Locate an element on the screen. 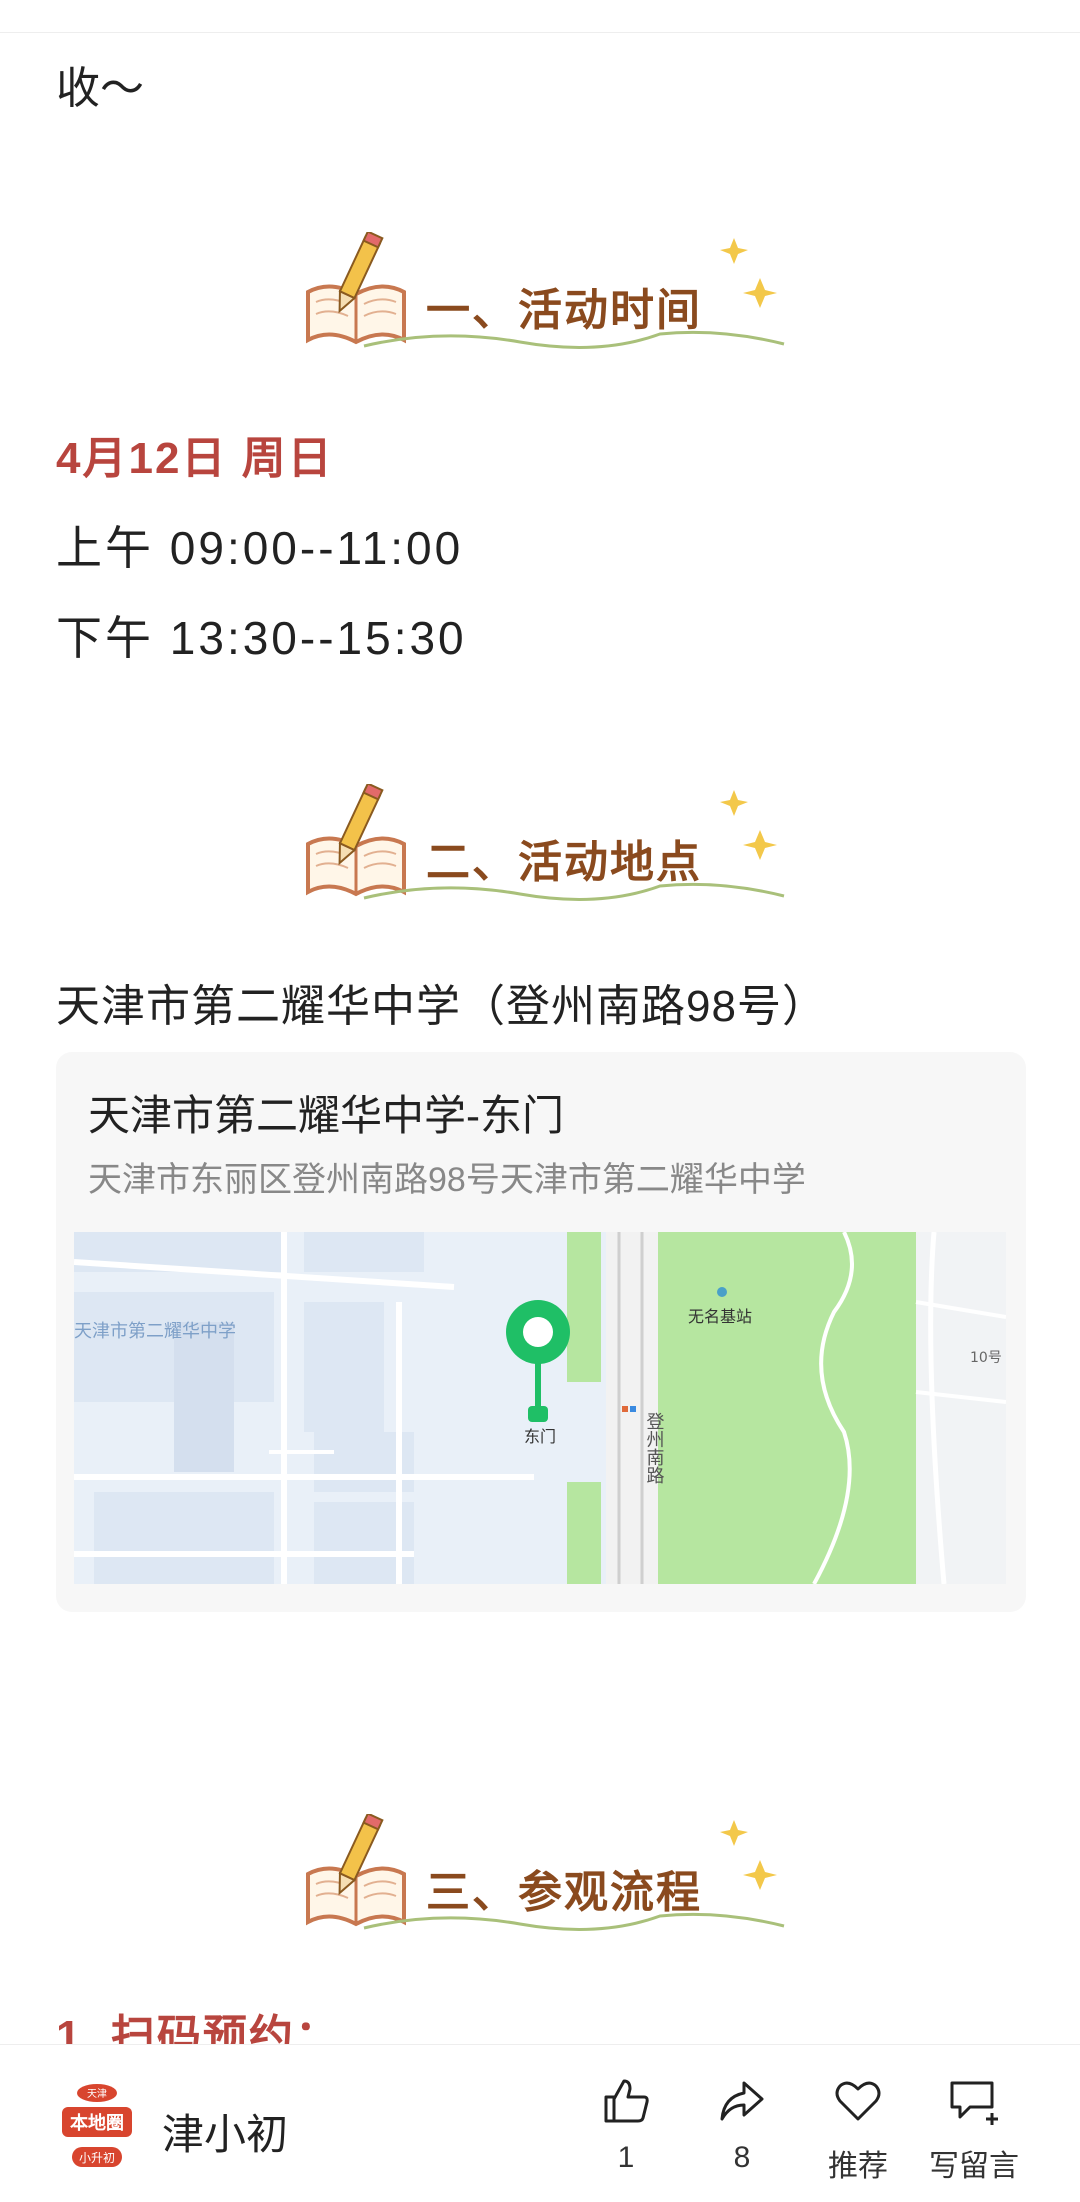  recommend-button: 推荐 is located at coordinates (858, 2130).